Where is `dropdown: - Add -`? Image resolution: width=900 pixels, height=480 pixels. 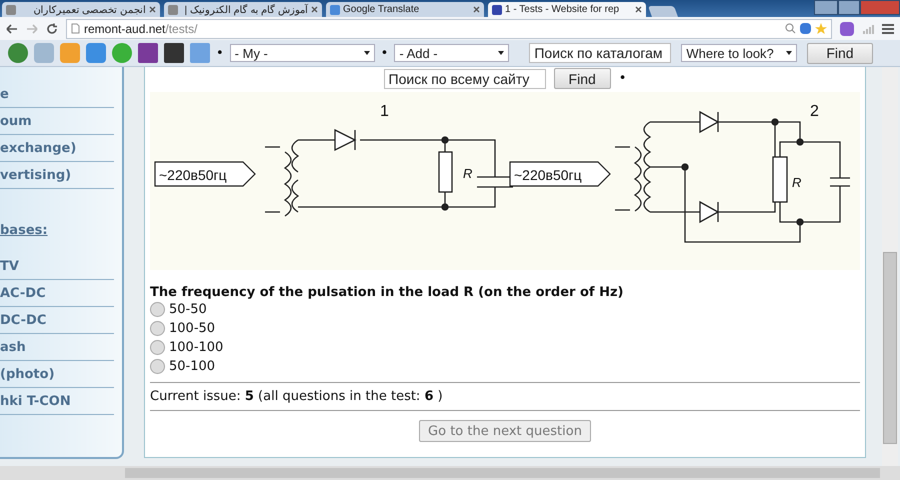
dropdown: - Add - is located at coordinates (452, 53).